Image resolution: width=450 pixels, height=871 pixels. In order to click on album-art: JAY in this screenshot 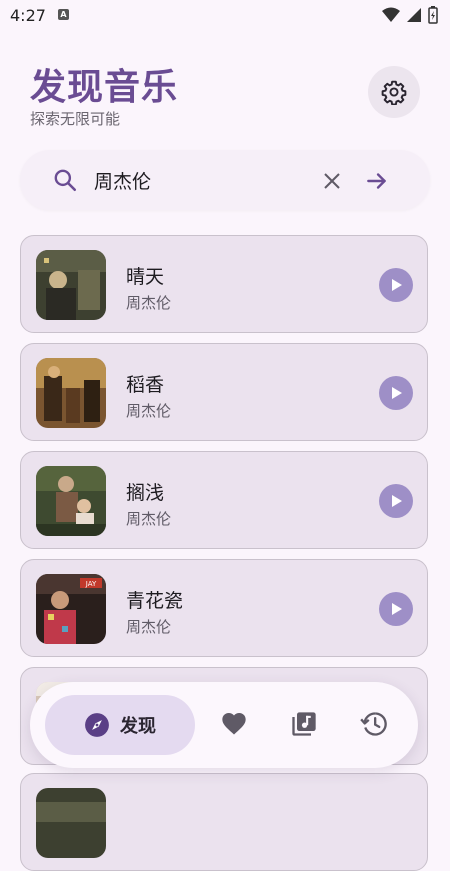, I will do `click(71, 609)`.